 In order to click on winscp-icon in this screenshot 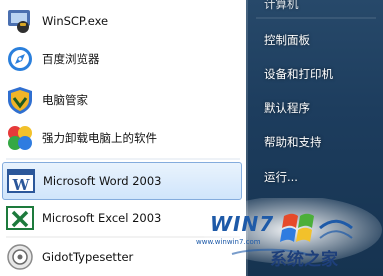, I will do `click(20, 21)`.